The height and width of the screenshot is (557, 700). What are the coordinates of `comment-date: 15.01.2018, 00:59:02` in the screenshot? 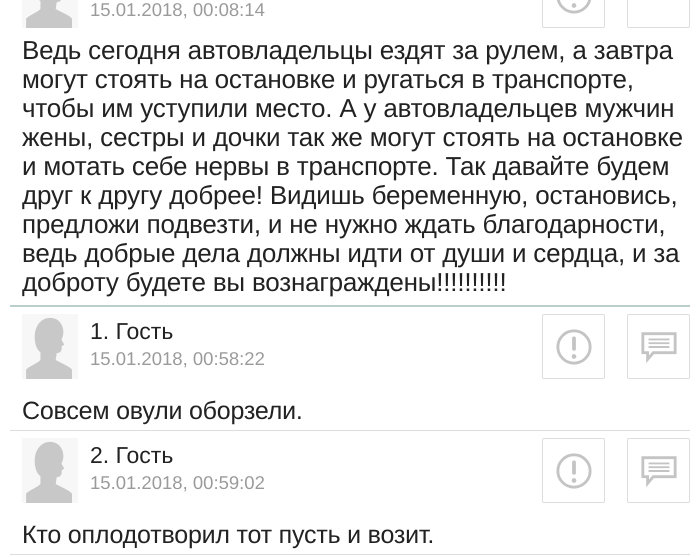 It's located at (178, 483).